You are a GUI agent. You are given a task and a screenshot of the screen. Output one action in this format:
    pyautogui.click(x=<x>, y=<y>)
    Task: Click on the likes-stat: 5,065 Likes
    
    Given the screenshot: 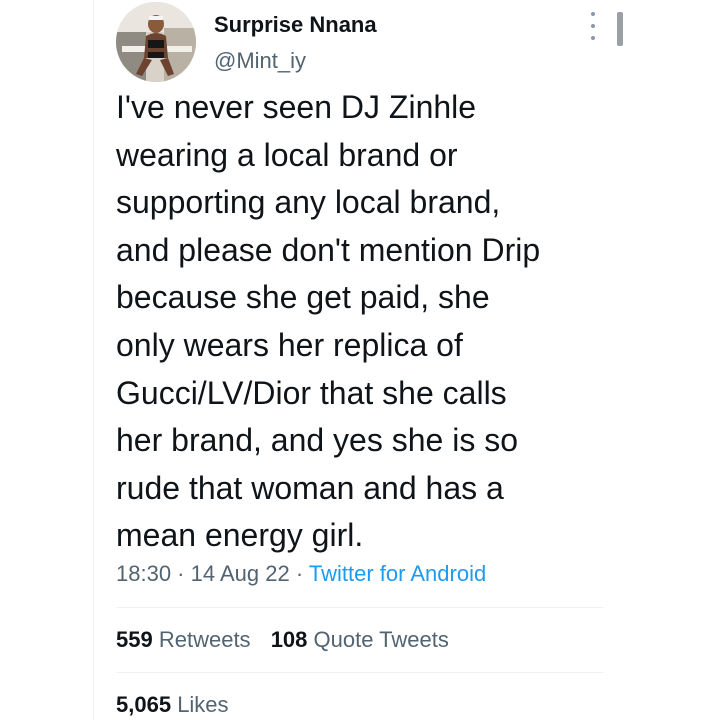 What is the action you would take?
    pyautogui.click(x=172, y=705)
    